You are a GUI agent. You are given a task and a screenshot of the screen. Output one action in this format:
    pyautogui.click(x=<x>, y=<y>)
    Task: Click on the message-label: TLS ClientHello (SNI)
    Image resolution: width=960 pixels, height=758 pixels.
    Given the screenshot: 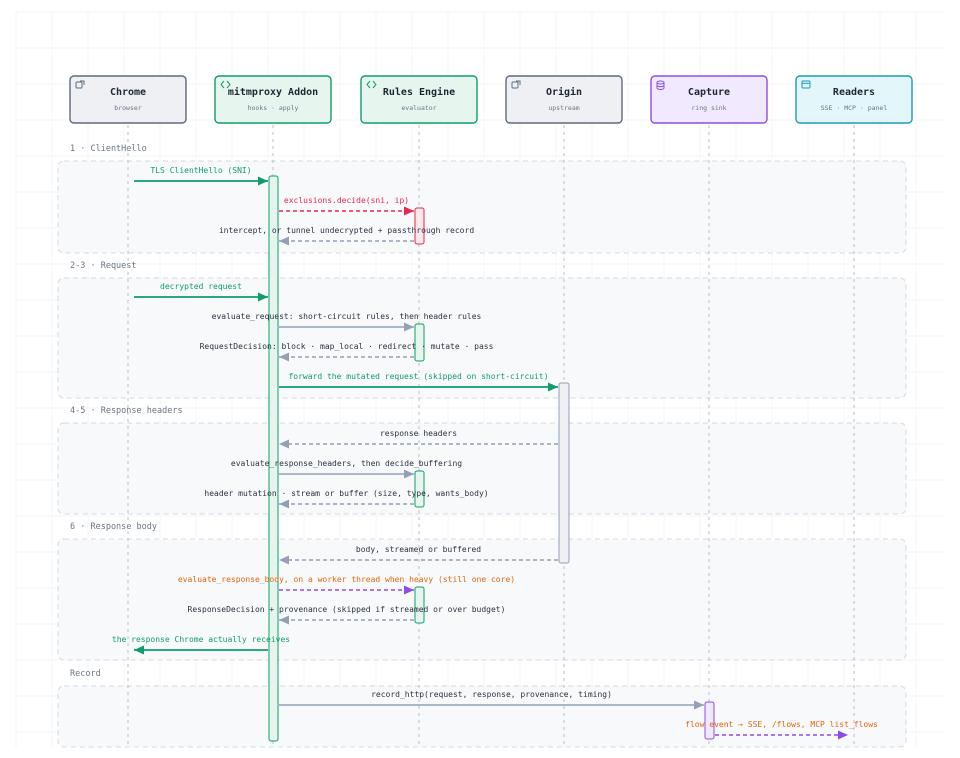 What is the action you would take?
    pyautogui.click(x=200, y=170)
    